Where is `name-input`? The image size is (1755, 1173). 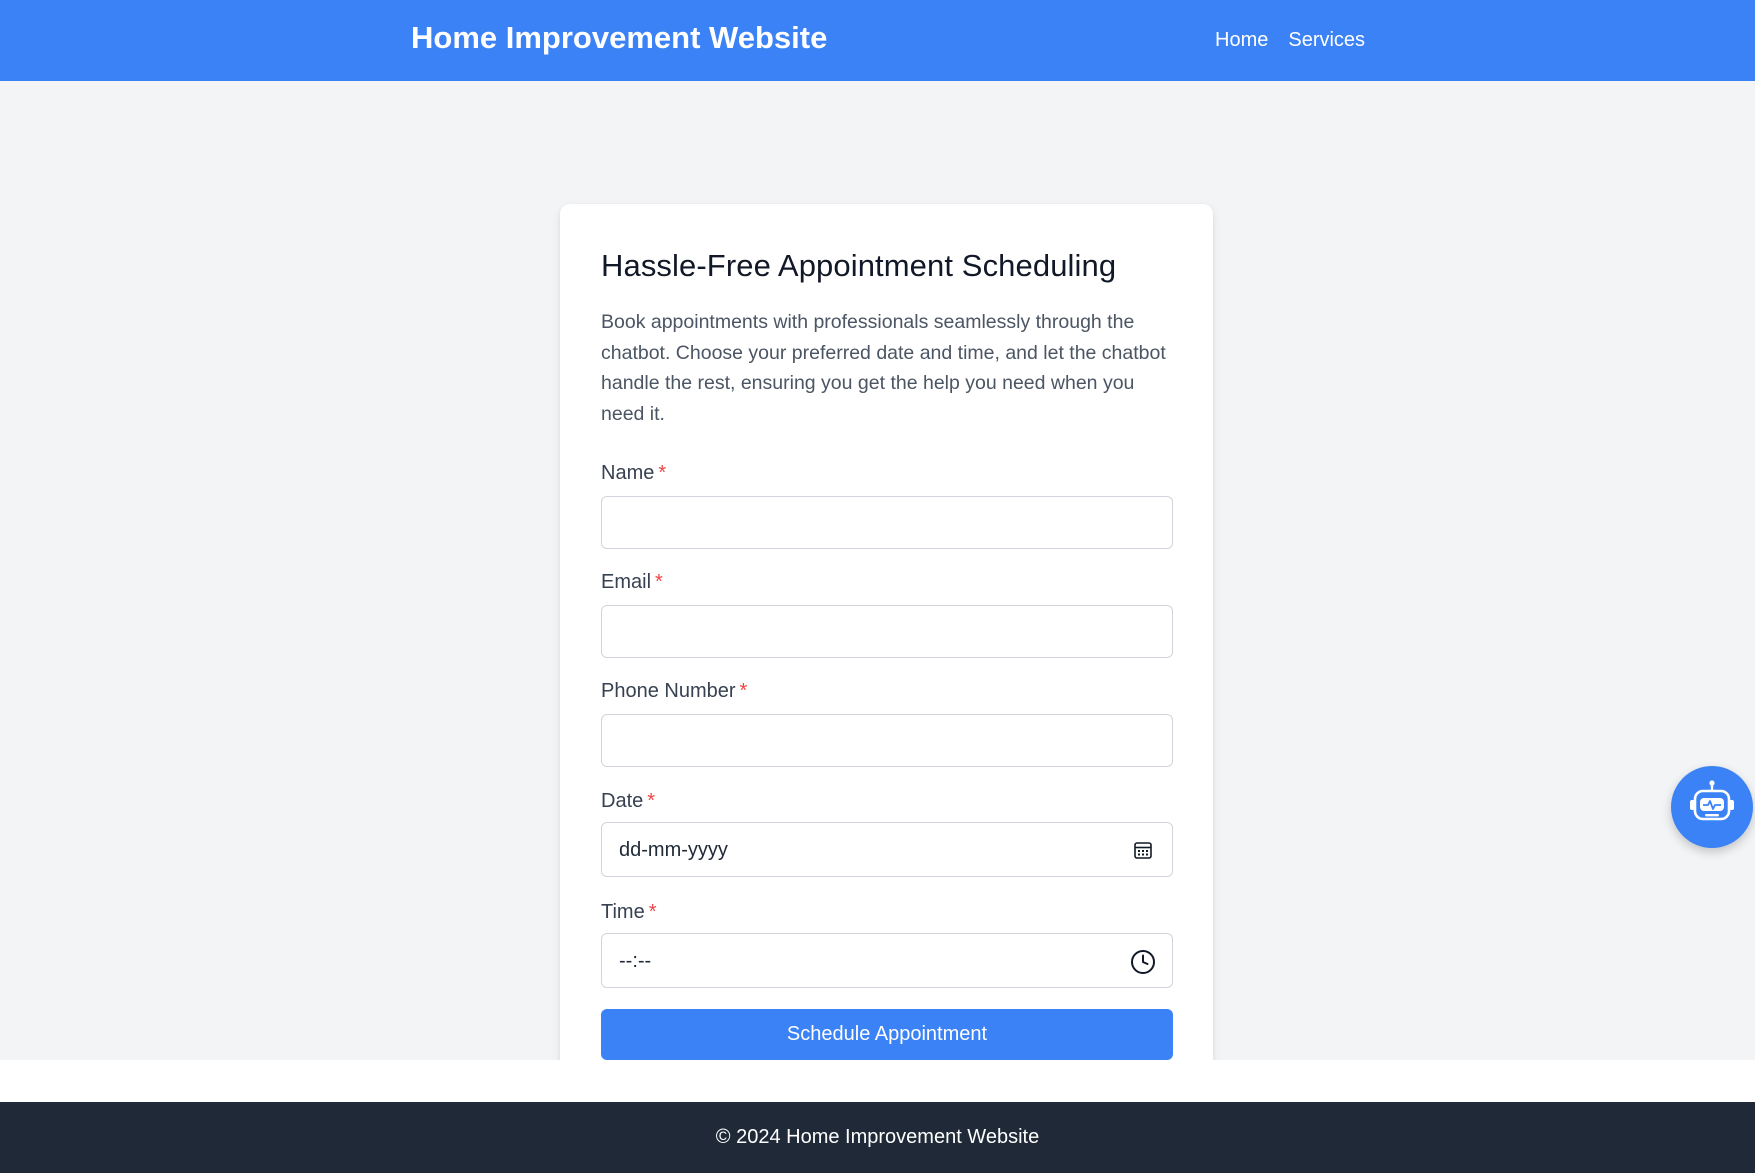
name-input is located at coordinates (887, 522).